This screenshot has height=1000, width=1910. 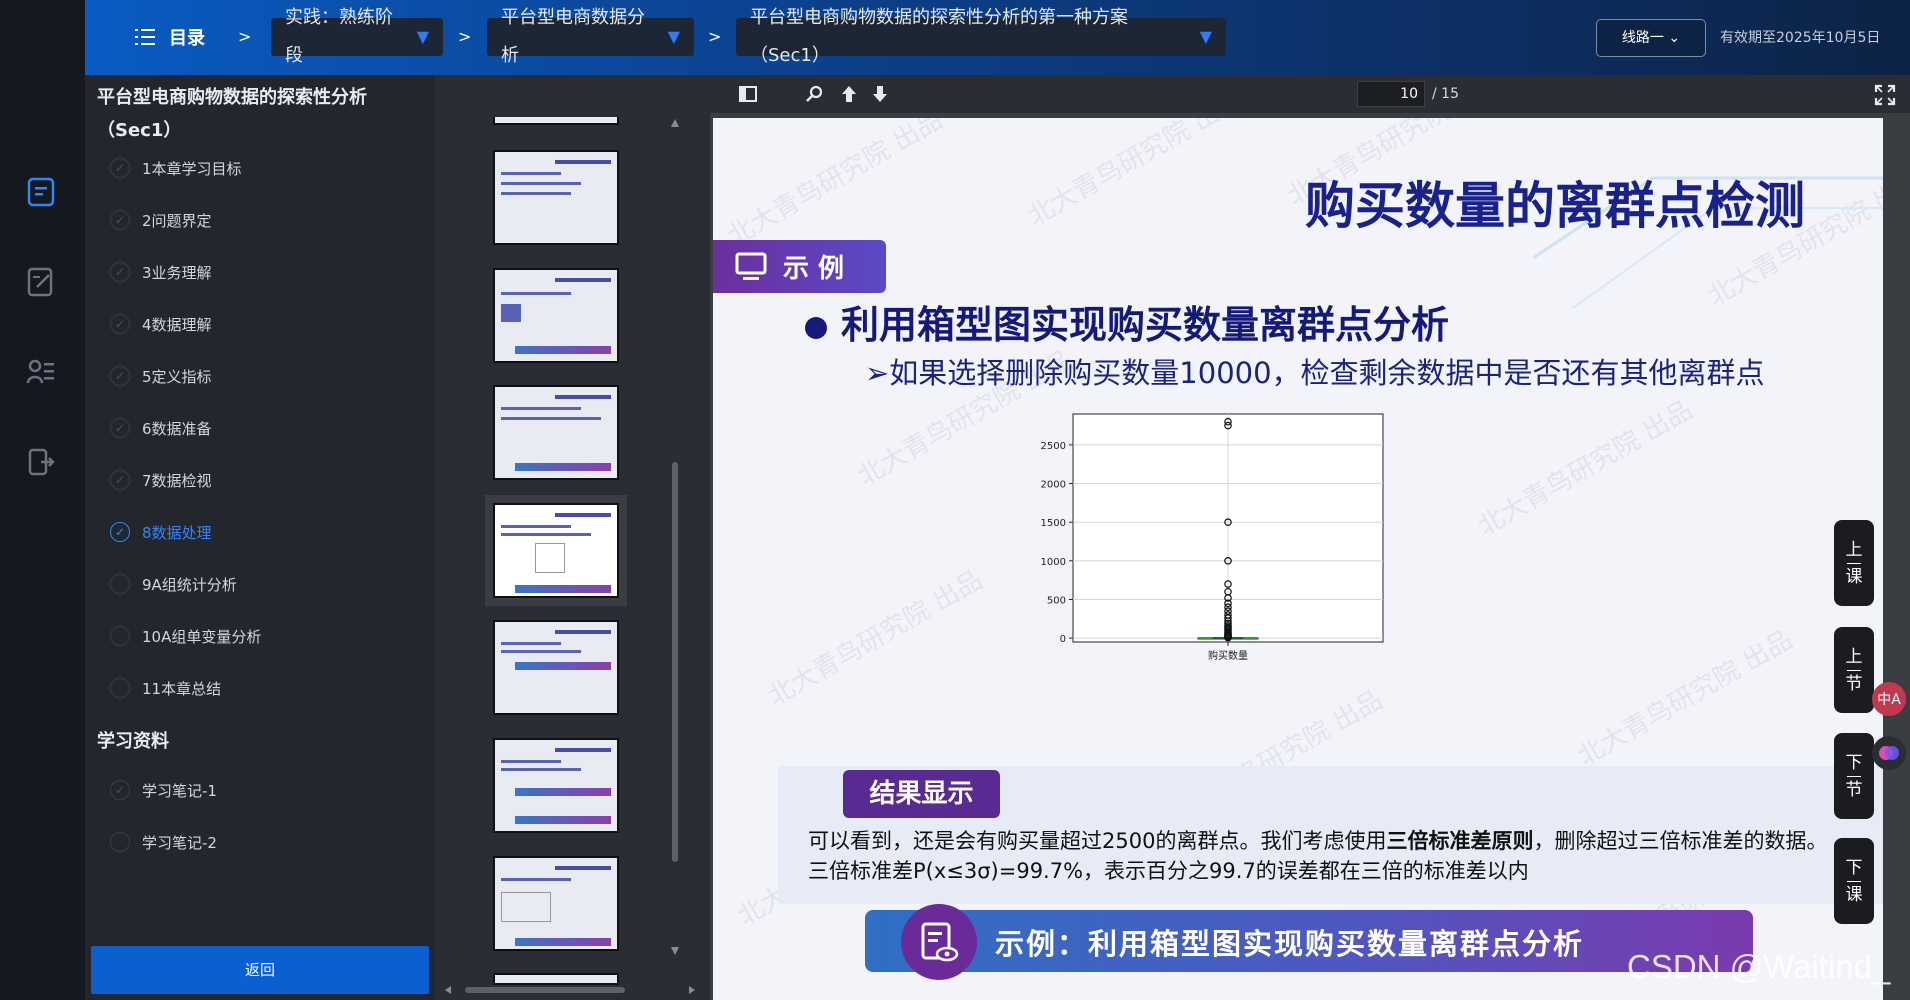 What do you see at coordinates (41, 372) in the screenshot?
I see `members-icon` at bounding box center [41, 372].